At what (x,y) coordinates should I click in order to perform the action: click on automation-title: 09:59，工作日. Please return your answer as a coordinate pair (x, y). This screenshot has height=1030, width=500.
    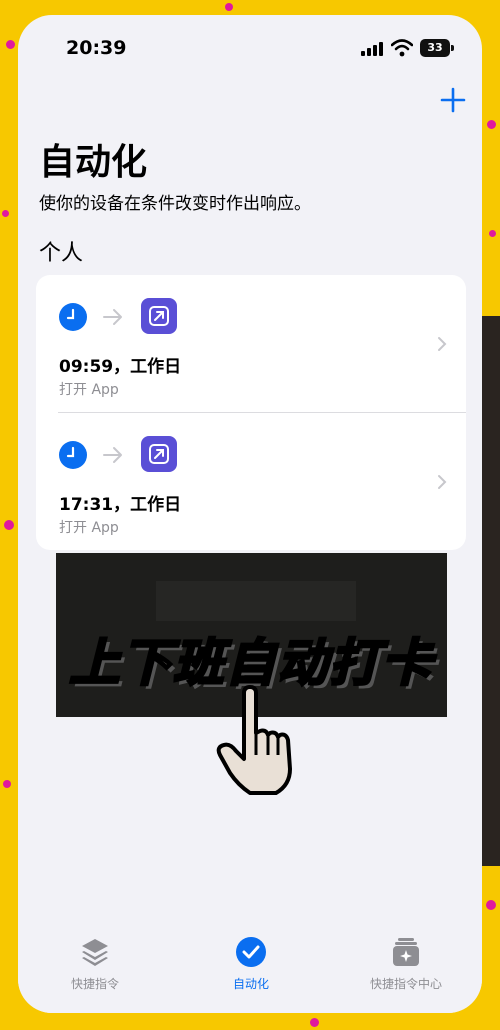
    Looking at the image, I should click on (120, 367).